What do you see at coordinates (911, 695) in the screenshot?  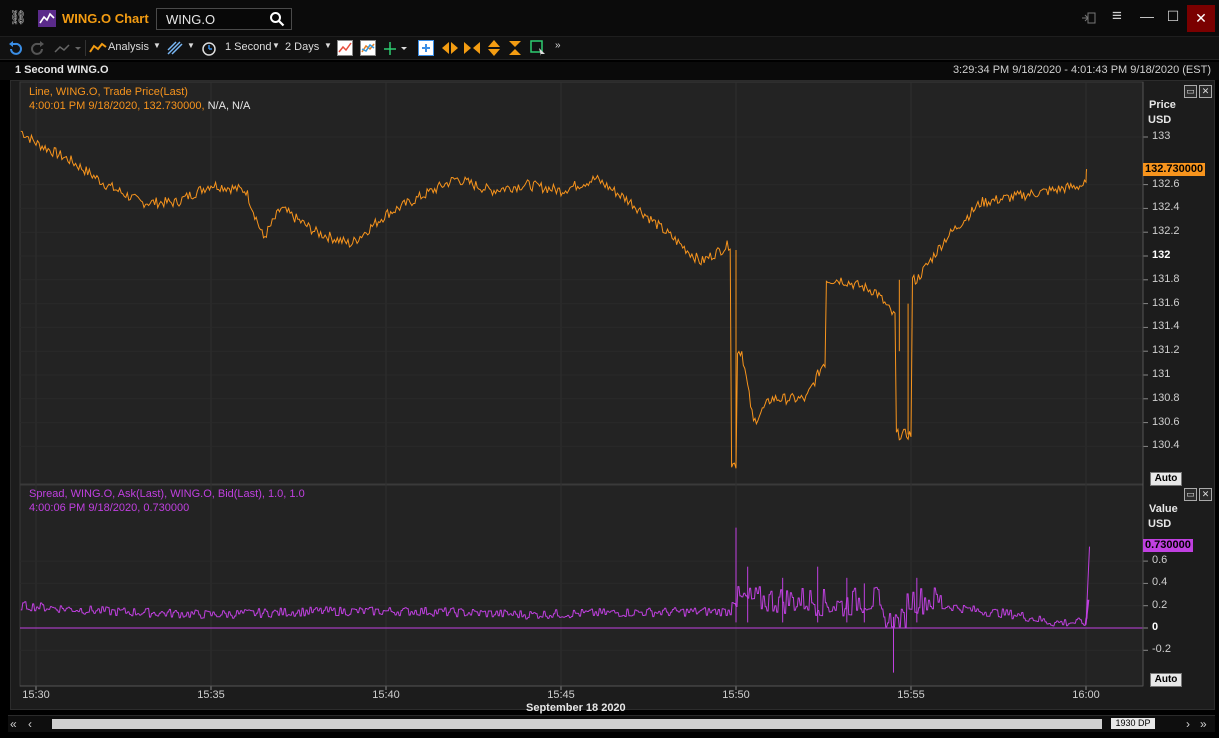 I see `x-tick-label: 15:55` at bounding box center [911, 695].